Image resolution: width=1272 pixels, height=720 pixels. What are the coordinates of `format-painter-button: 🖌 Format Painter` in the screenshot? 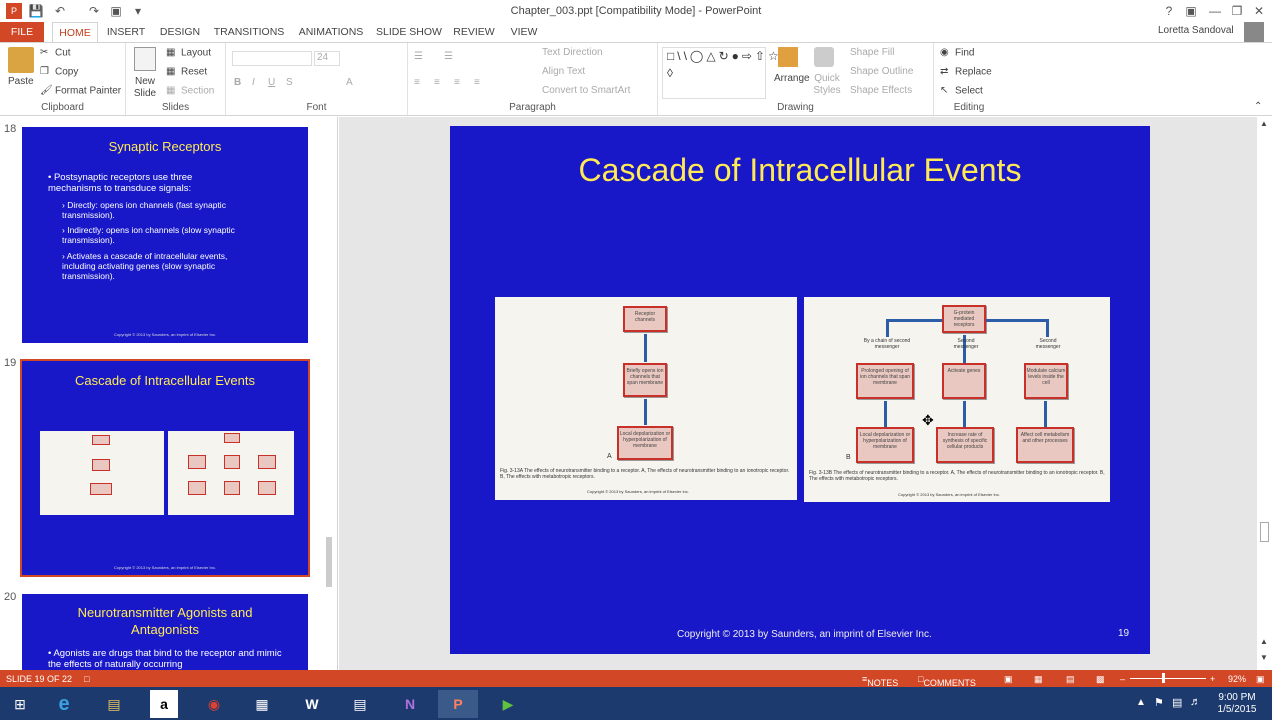 It's located at (80, 91).